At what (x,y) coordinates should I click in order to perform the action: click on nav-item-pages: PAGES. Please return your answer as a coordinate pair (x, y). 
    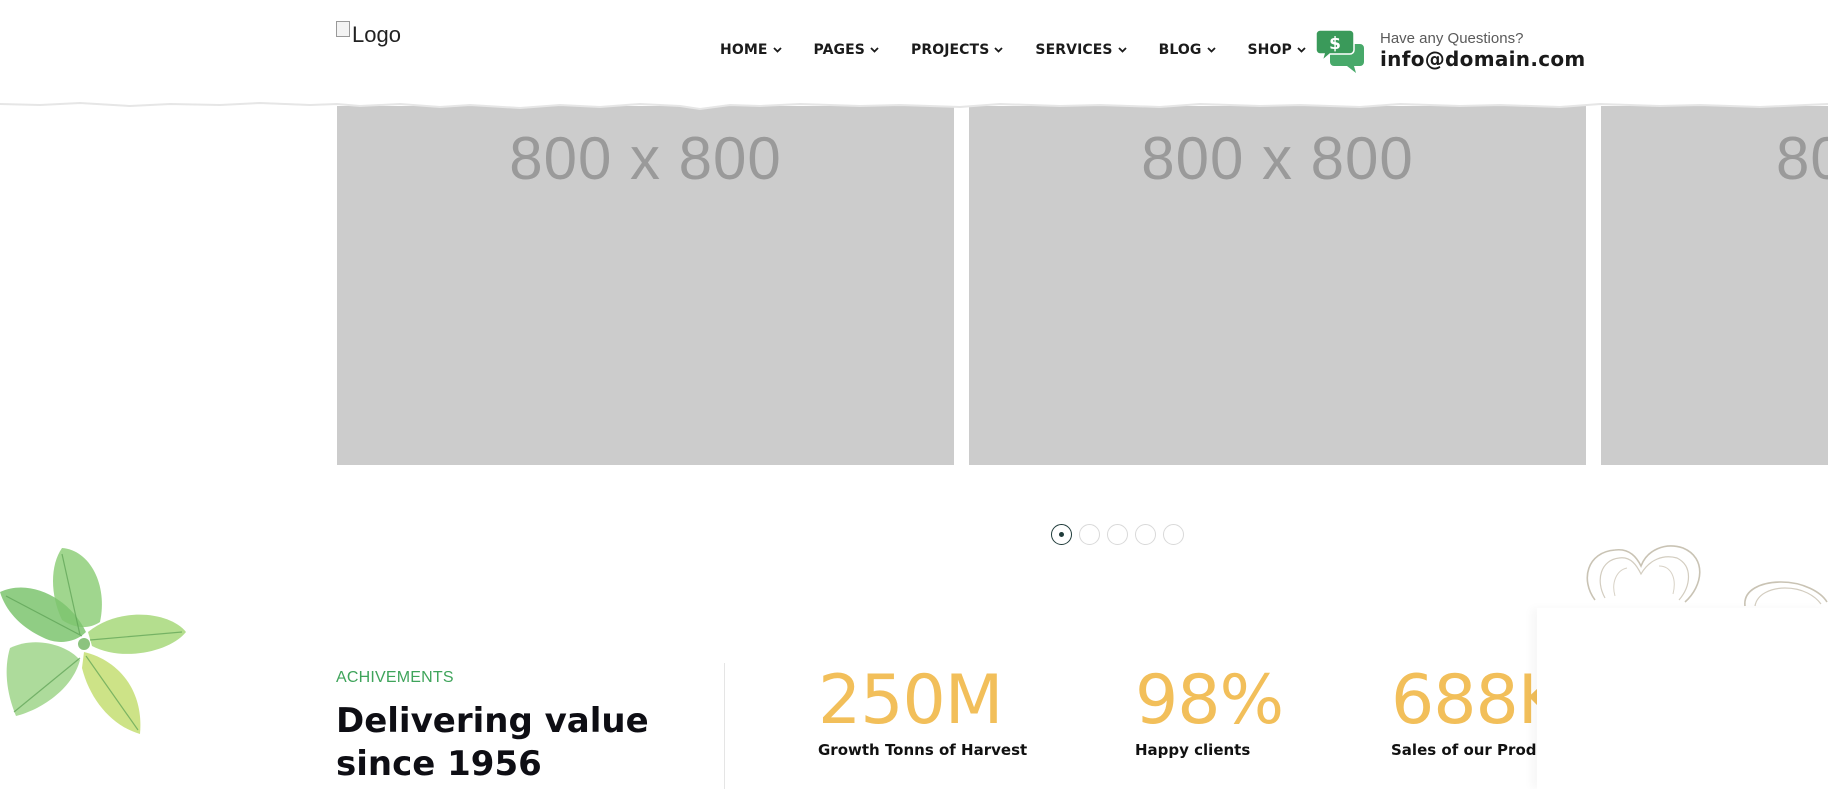
    Looking at the image, I should click on (846, 50).